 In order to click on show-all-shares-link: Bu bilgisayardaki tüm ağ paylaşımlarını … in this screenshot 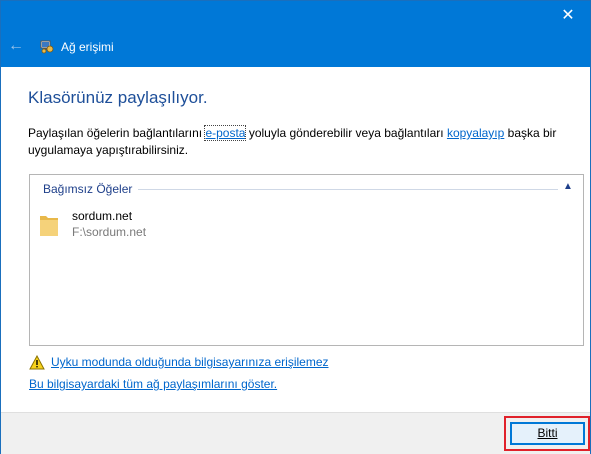, I will do `click(153, 384)`.